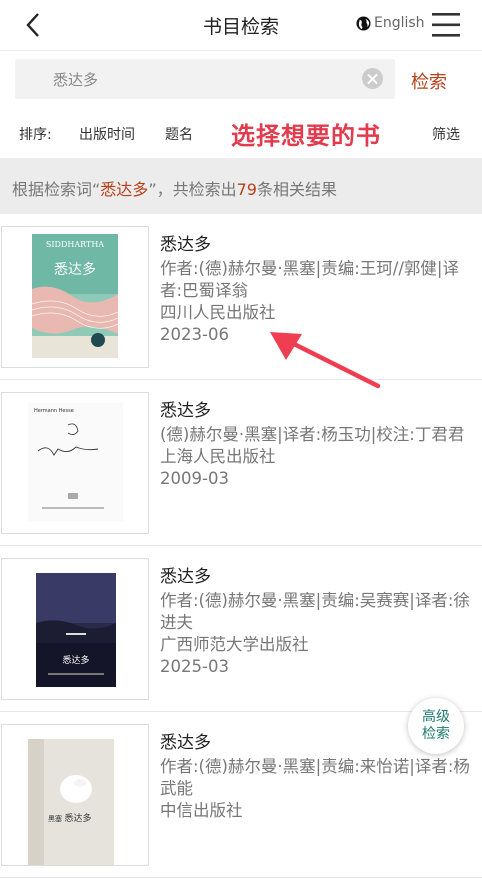 The width and height of the screenshot is (482, 878). What do you see at coordinates (205, 79) in the screenshot?
I see `search-box: 悉达多` at bounding box center [205, 79].